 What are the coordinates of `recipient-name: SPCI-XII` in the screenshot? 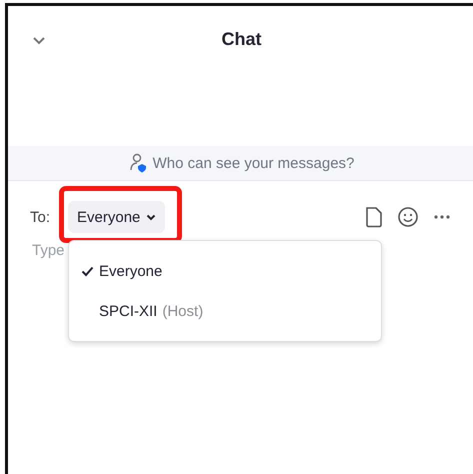 It's located at (128, 311).